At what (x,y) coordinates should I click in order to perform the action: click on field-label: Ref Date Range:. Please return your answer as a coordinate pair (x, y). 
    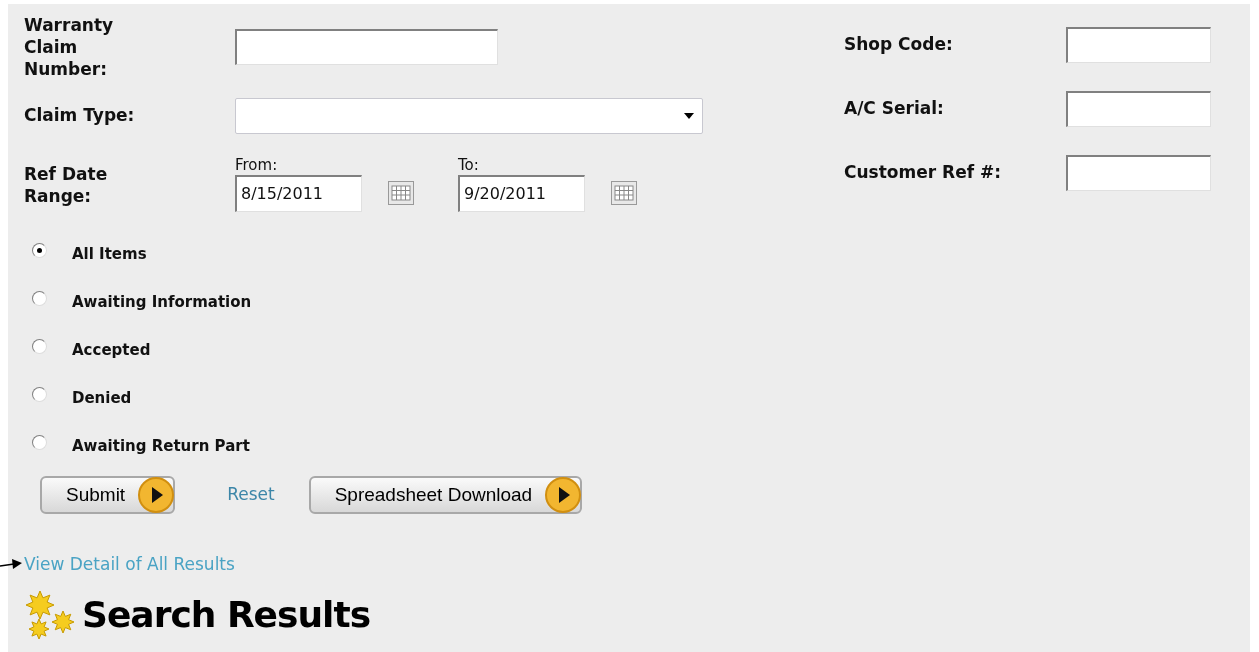
    Looking at the image, I should click on (66, 185).